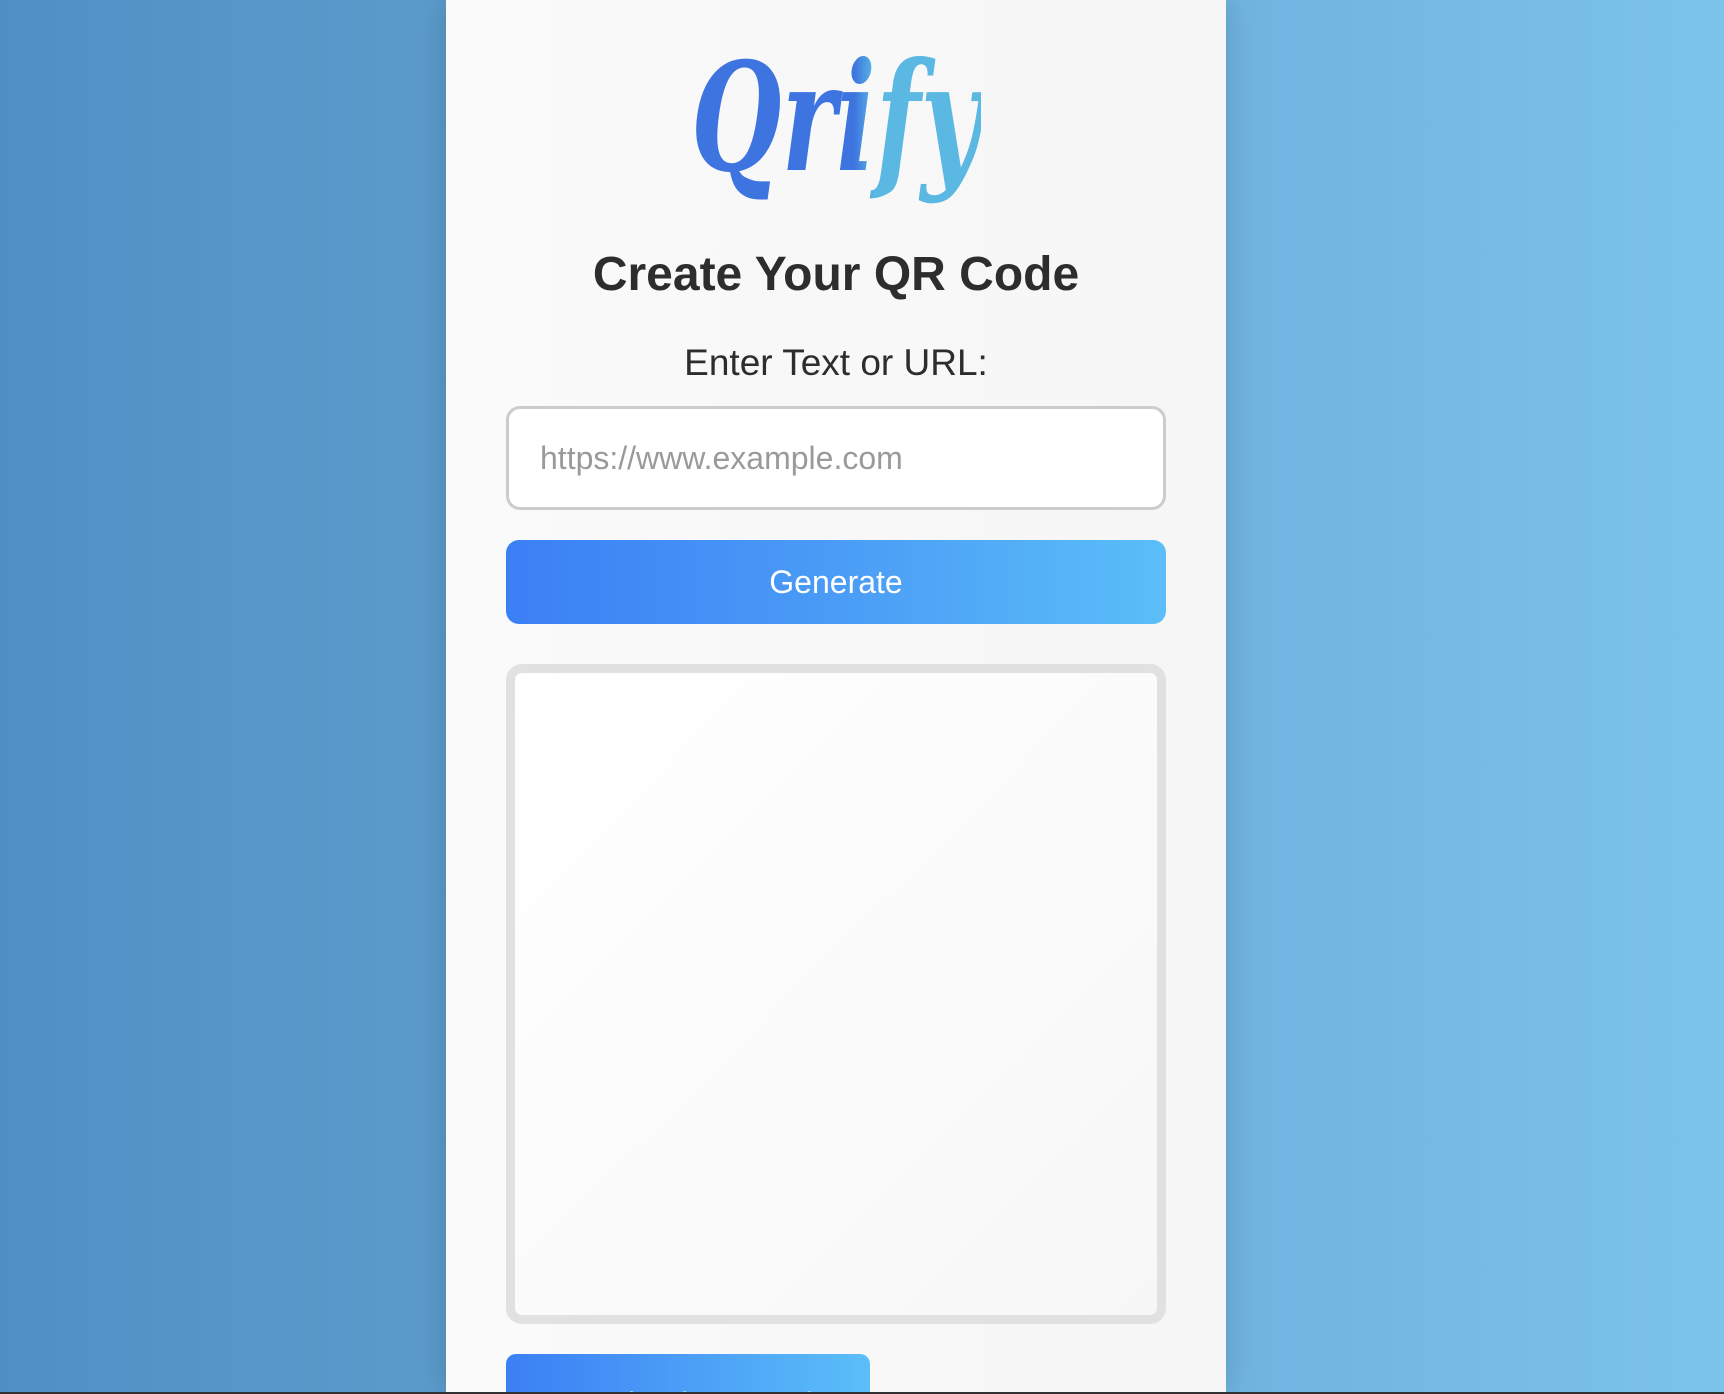 The image size is (1724, 1394). I want to click on qrify-logo: Qrify, so click(836, 133).